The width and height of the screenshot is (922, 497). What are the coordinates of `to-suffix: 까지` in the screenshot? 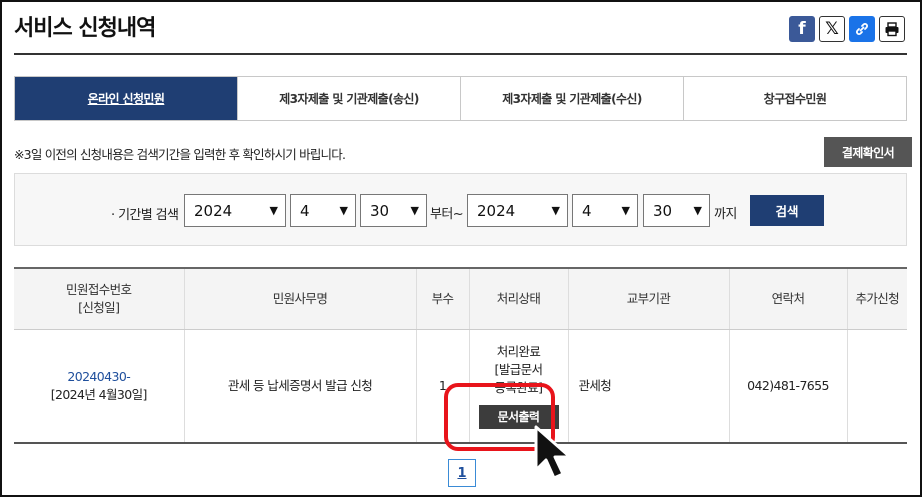 It's located at (725, 214).